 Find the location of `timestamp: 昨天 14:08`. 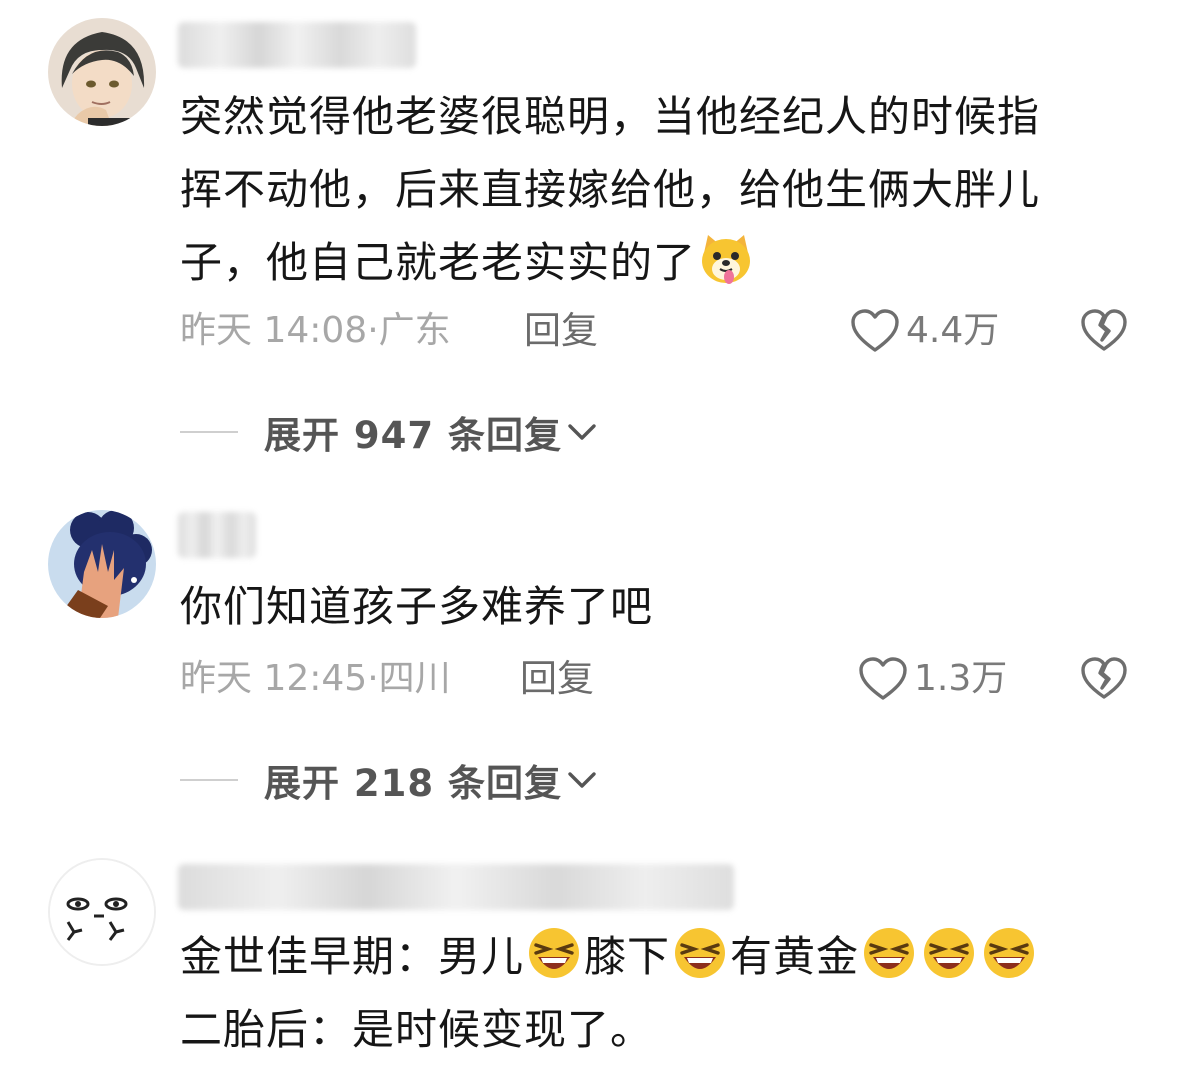

timestamp: 昨天 14:08 is located at coordinates (274, 330).